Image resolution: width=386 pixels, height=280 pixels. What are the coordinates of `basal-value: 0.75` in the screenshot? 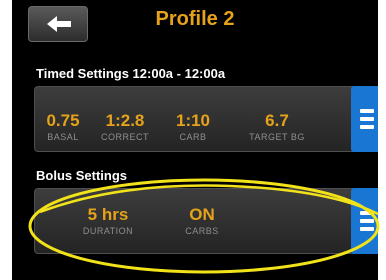 It's located at (63, 120).